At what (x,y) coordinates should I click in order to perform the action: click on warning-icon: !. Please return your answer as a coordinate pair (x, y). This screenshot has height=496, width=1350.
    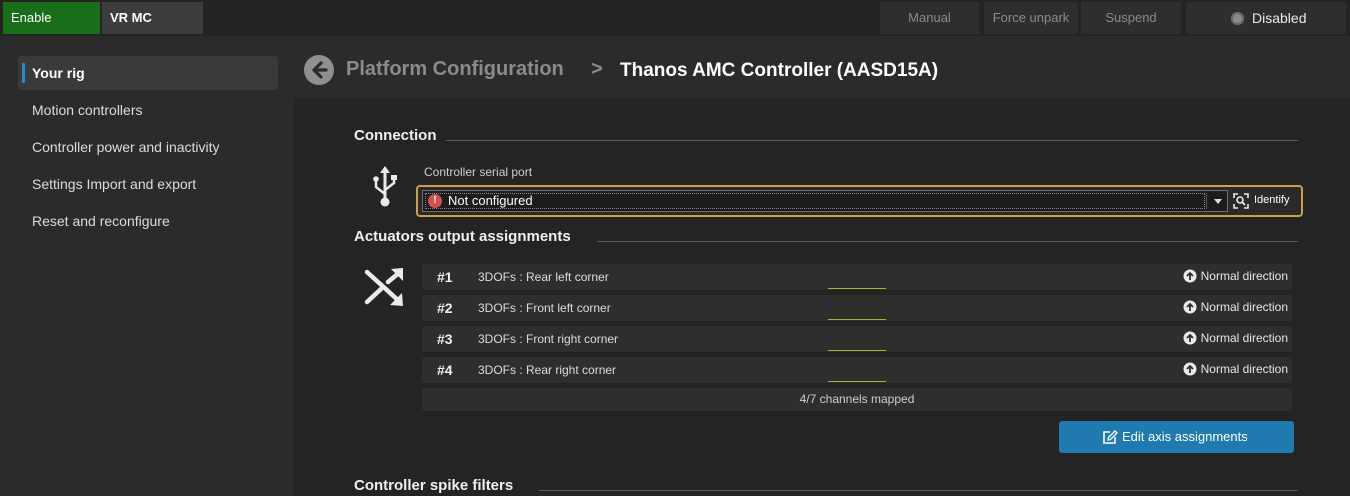
    Looking at the image, I should click on (435, 201).